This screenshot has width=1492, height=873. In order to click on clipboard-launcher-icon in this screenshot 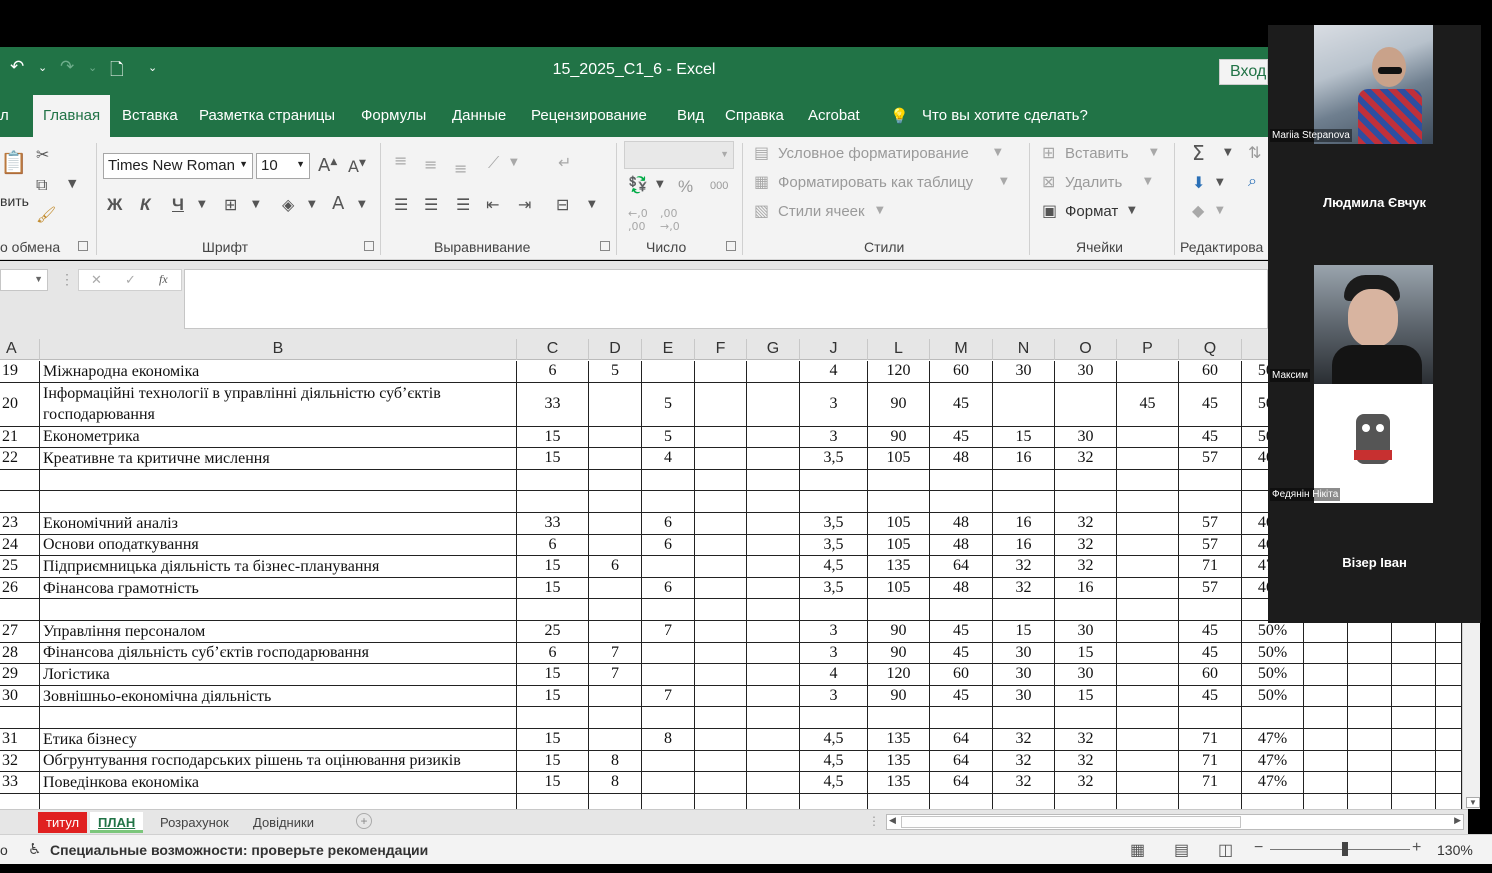, I will do `click(83, 246)`.